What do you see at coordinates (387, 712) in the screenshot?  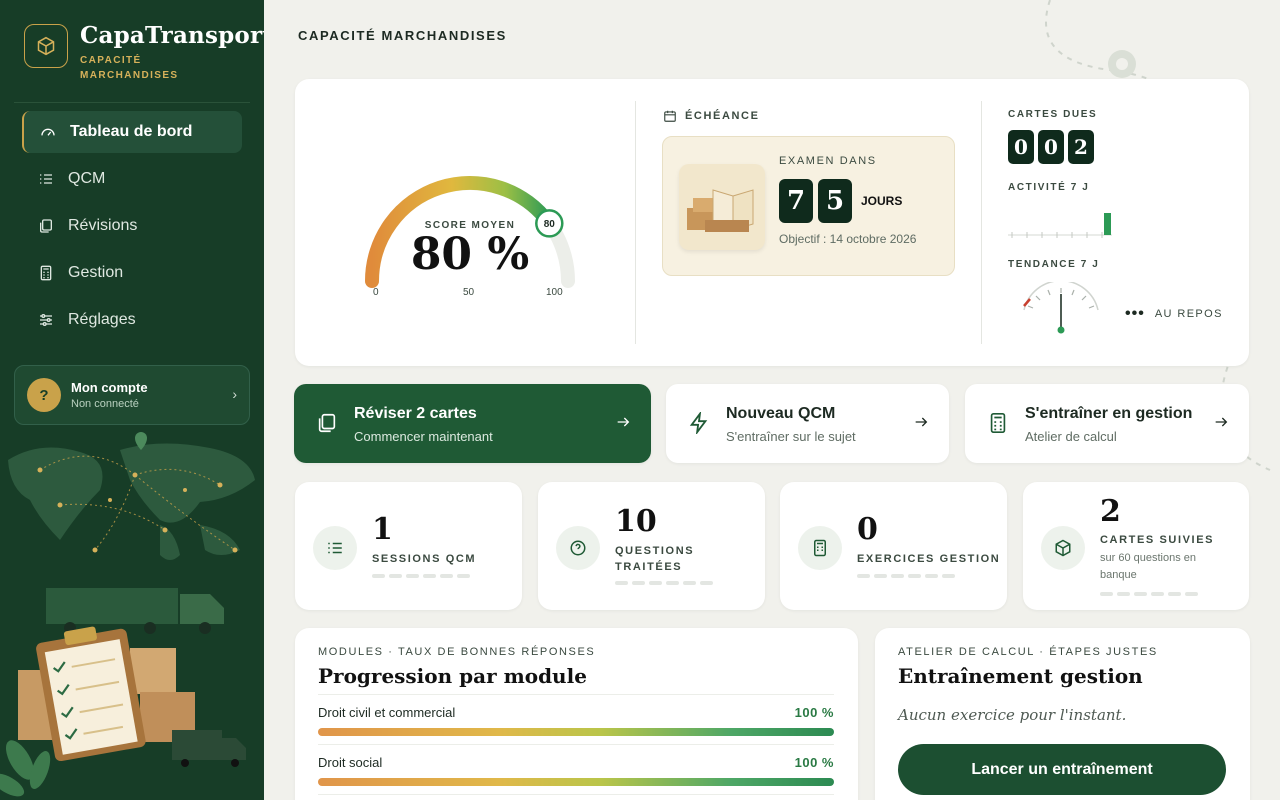 I see `module-name: Droit civil et commercial` at bounding box center [387, 712].